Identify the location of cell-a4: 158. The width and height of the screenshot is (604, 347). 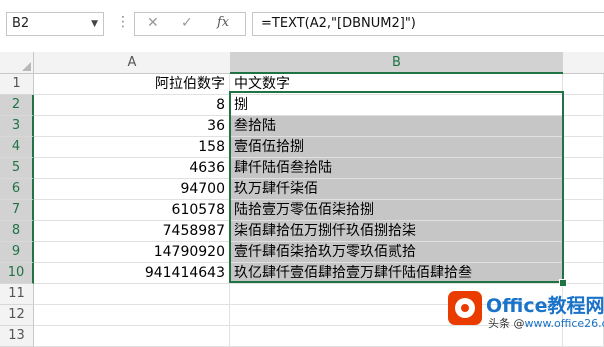
(132, 147).